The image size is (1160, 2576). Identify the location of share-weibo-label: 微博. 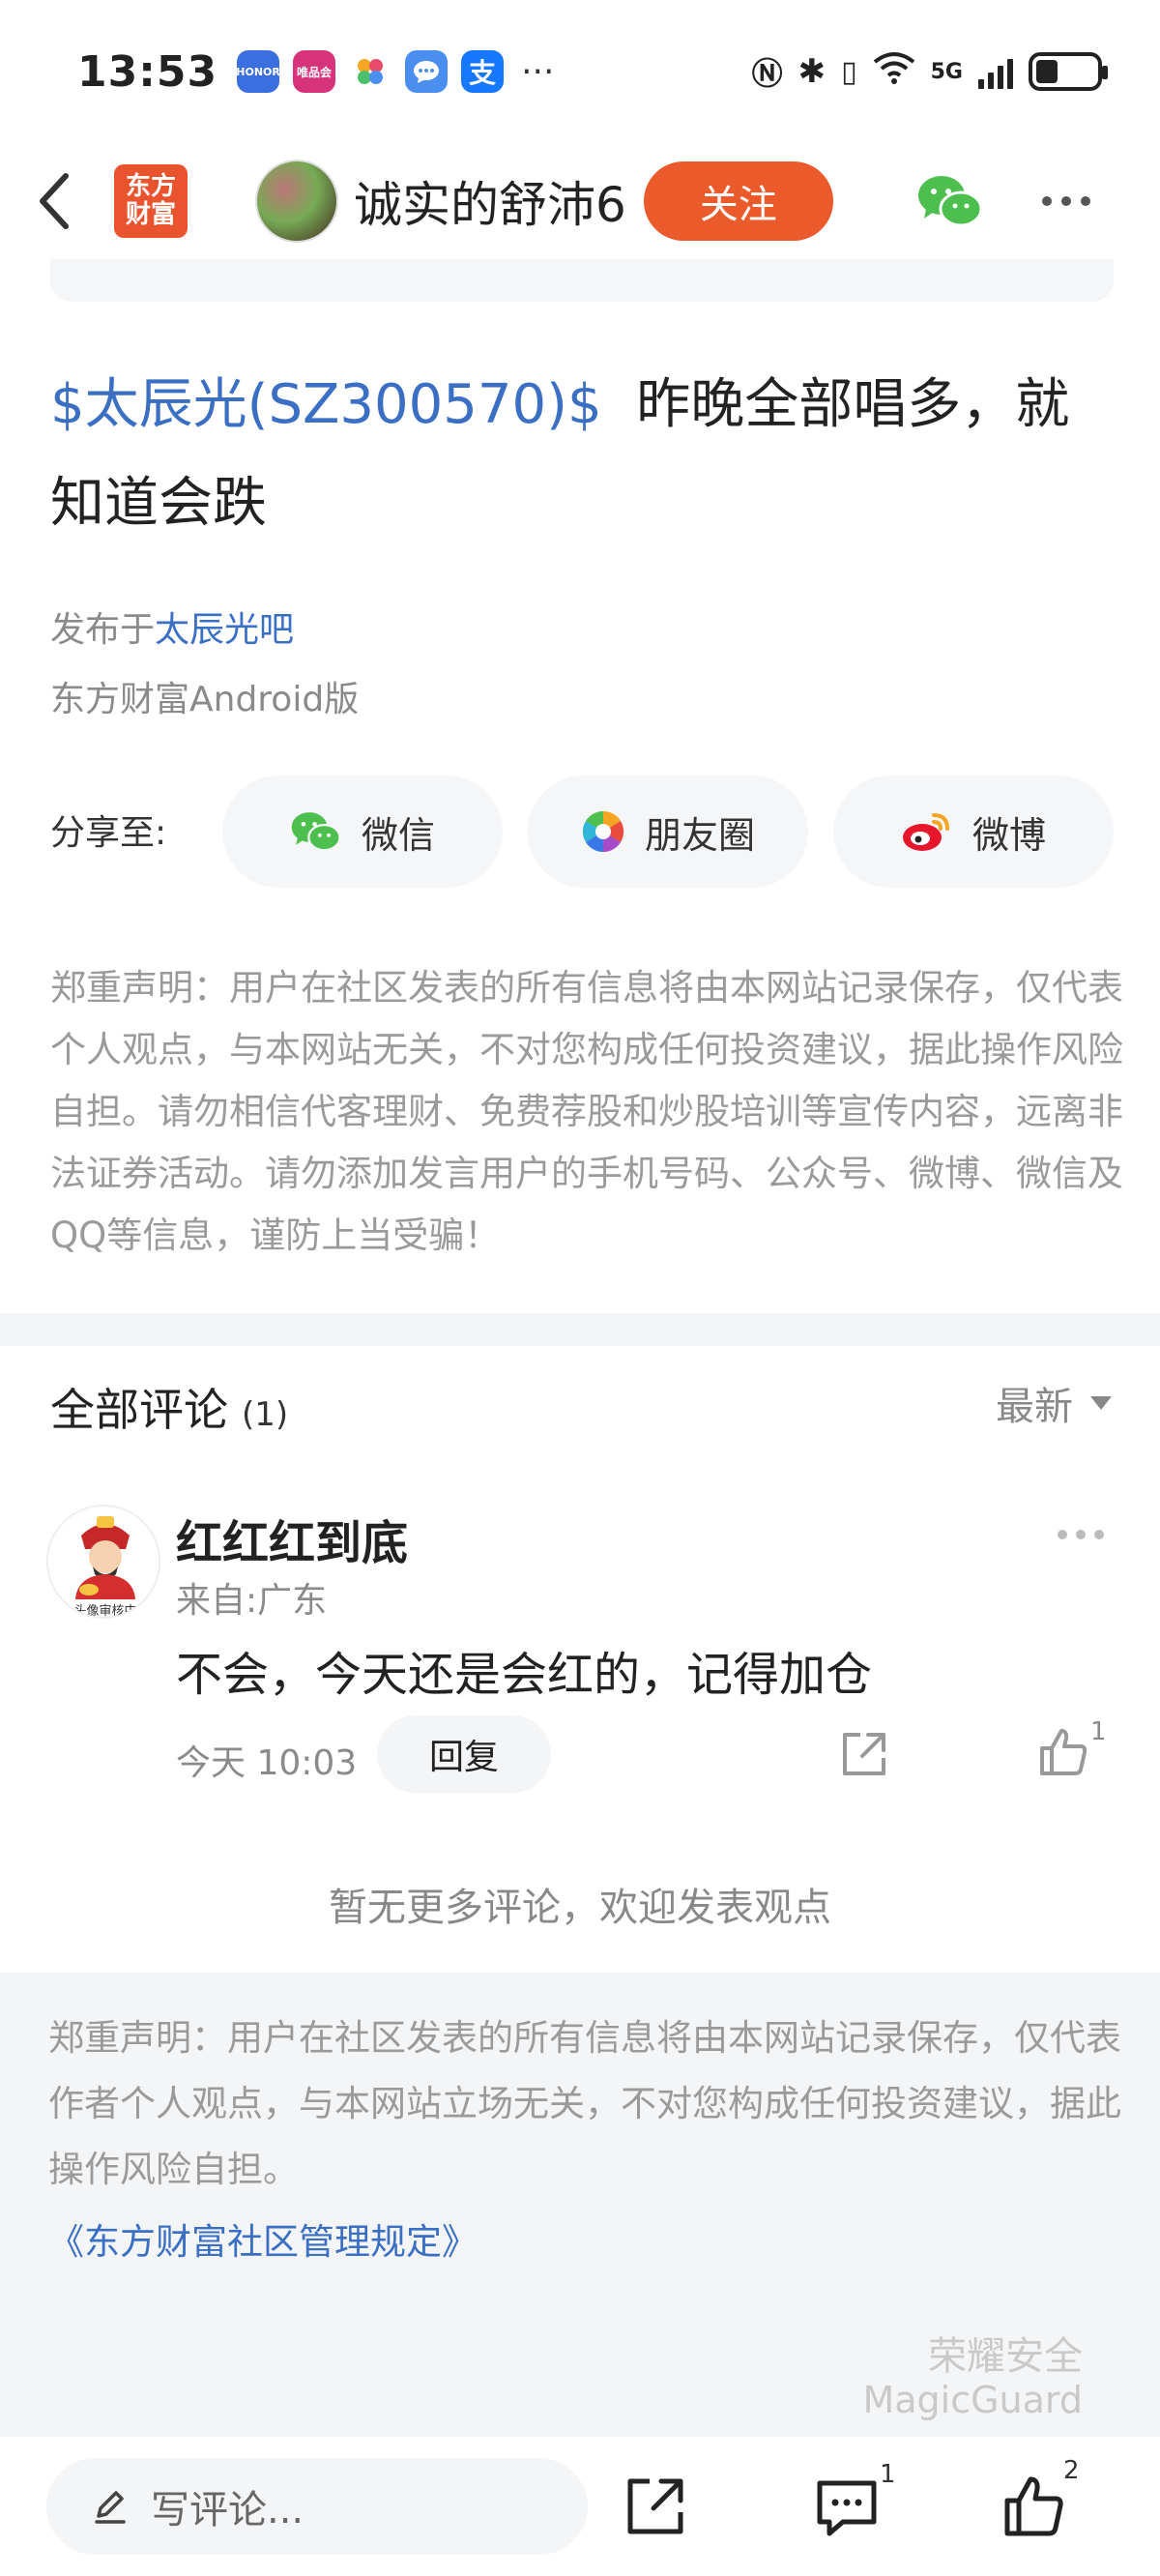
(1009, 835).